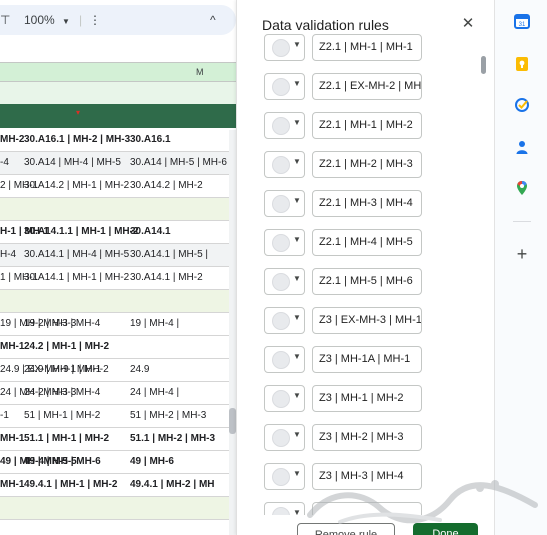  What do you see at coordinates (232, 421) in the screenshot?
I see `sheet-scrollbar-thumb` at bounding box center [232, 421].